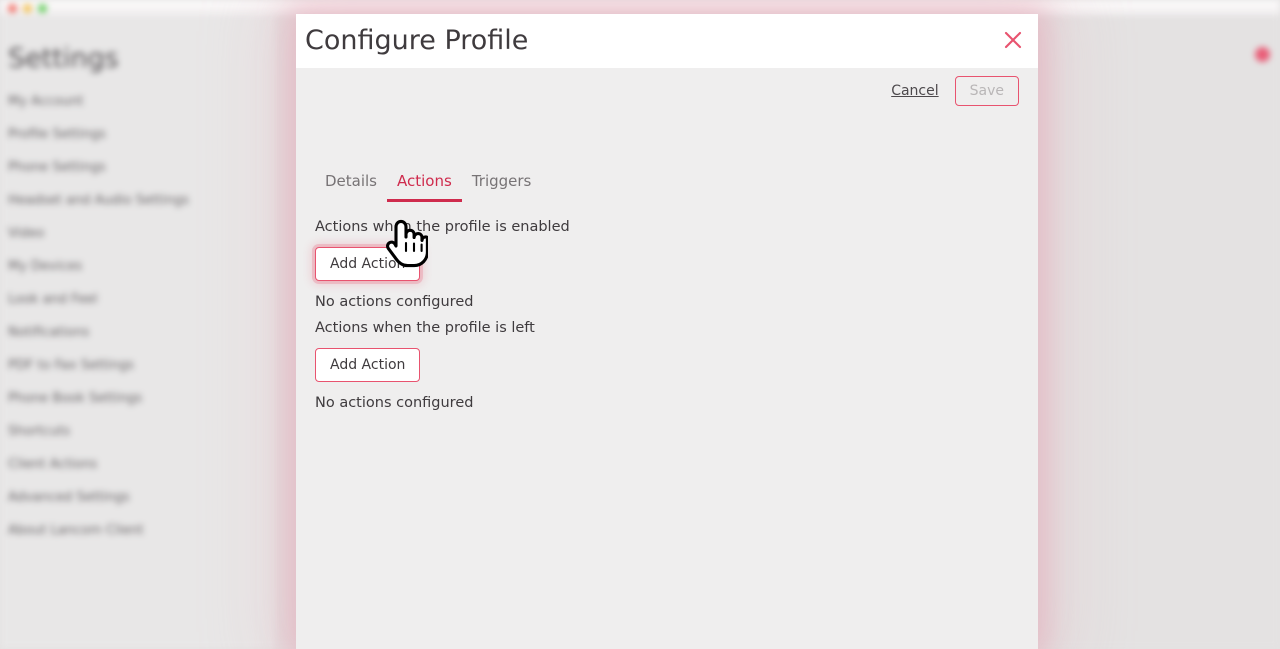 Image resolution: width=1280 pixels, height=649 pixels. Describe the element at coordinates (424, 187) in the screenshot. I see `tab-actions: Actions` at that location.